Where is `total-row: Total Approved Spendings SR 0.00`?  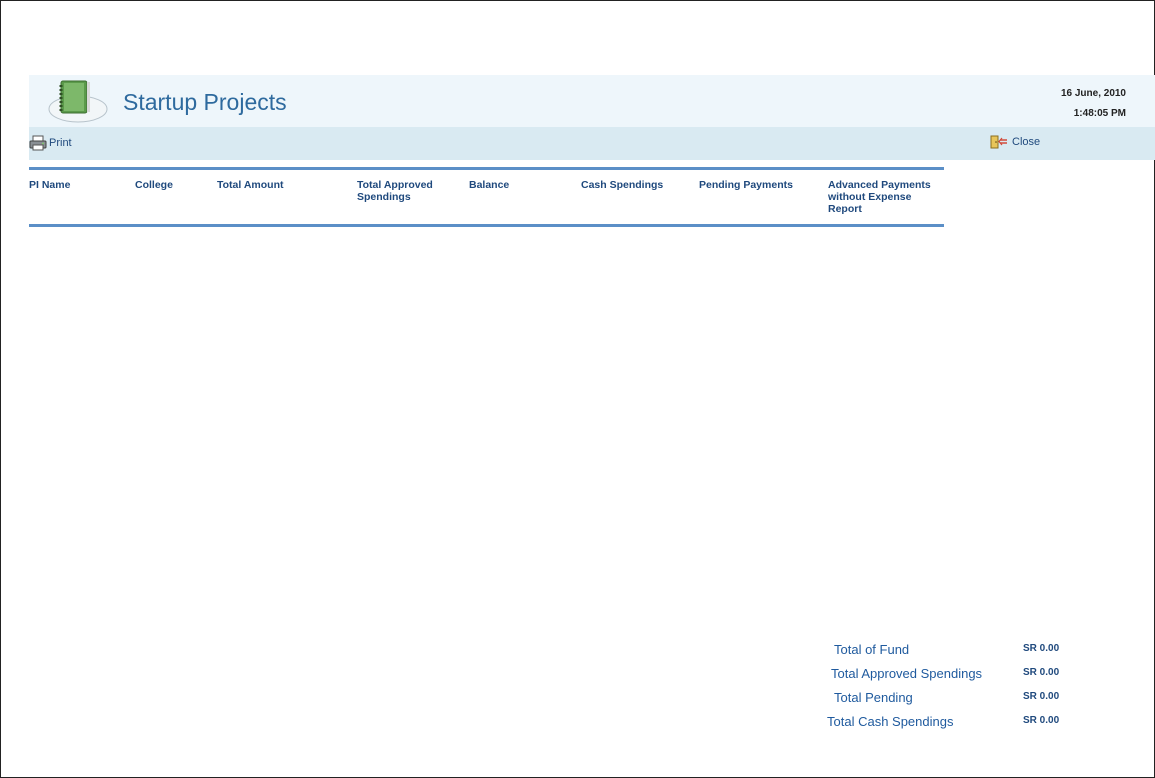
total-row: Total Approved Spendings SR 0.00 is located at coordinates (945, 675).